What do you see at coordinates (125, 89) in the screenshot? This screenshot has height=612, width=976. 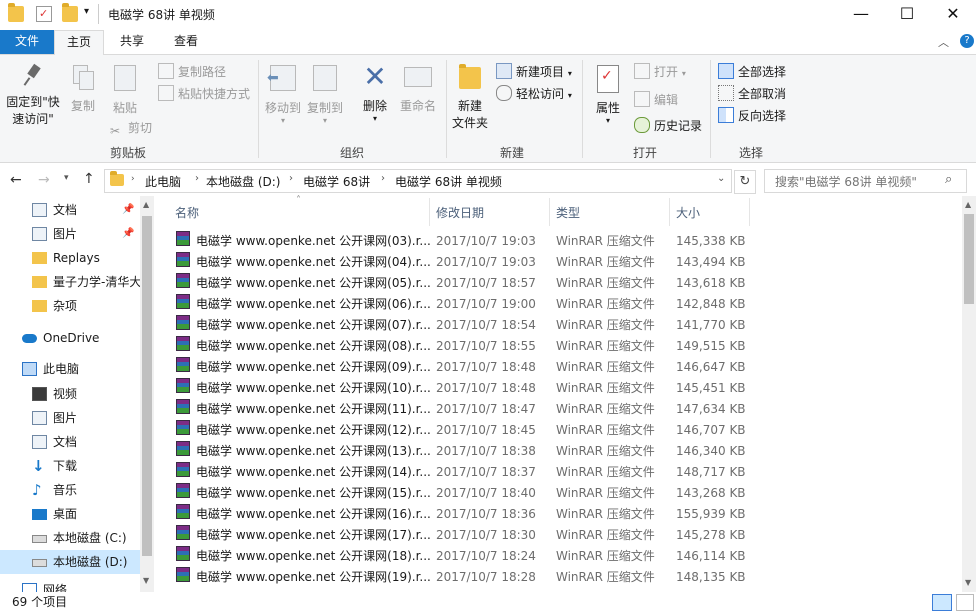 I see `paste-button: 粘贴` at bounding box center [125, 89].